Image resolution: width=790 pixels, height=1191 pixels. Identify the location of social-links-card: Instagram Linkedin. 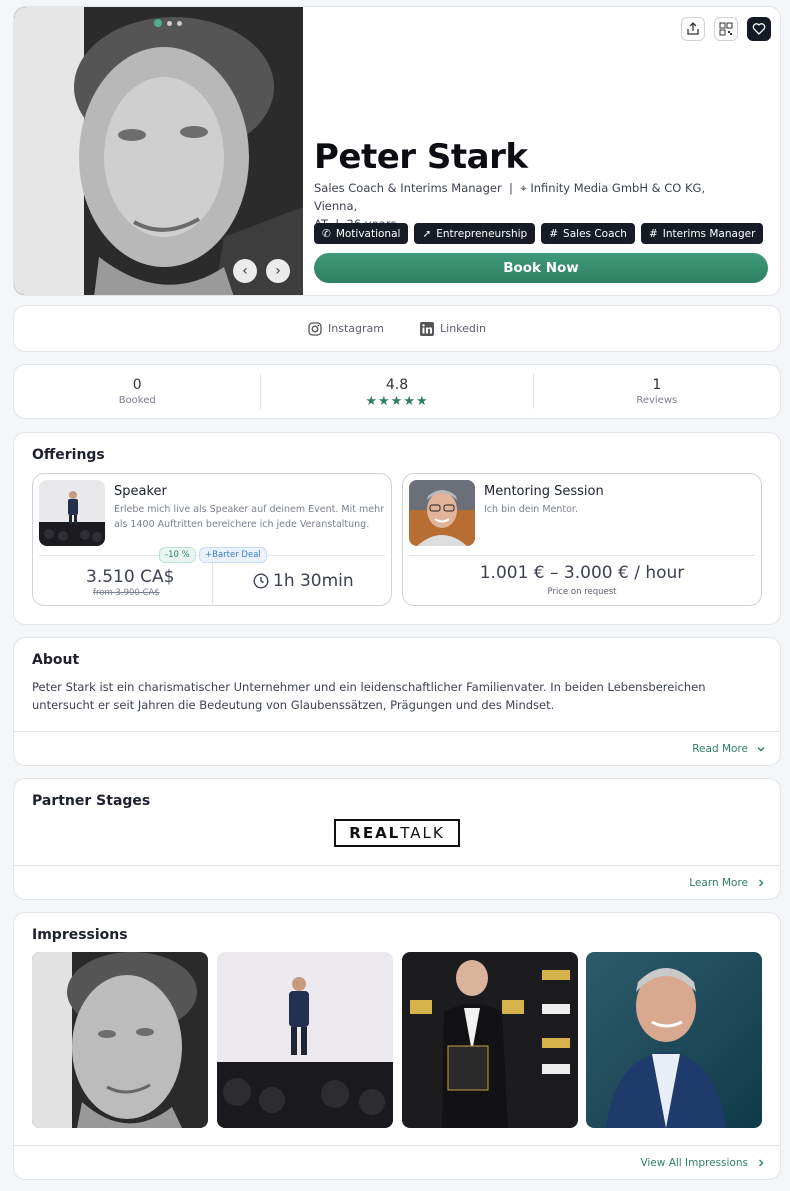
(397, 328).